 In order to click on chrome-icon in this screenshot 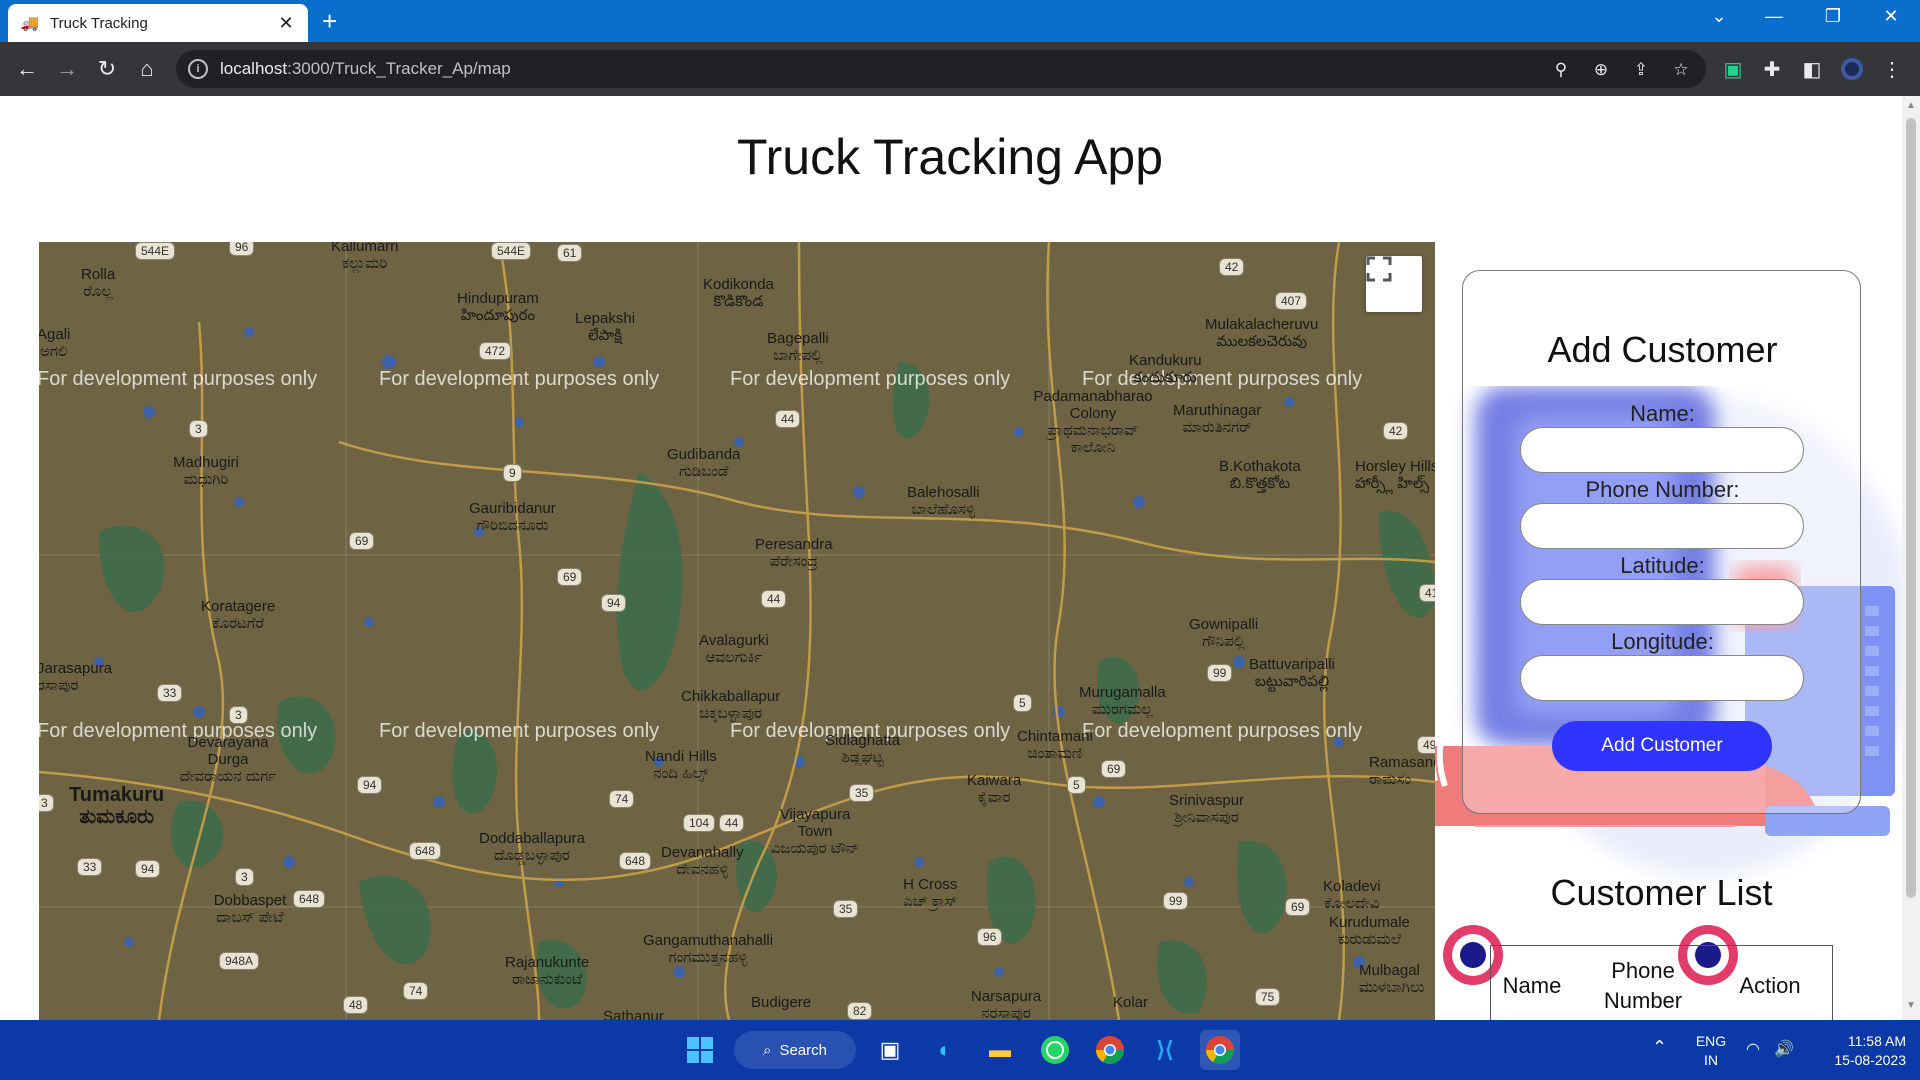, I will do `click(1110, 1050)`.